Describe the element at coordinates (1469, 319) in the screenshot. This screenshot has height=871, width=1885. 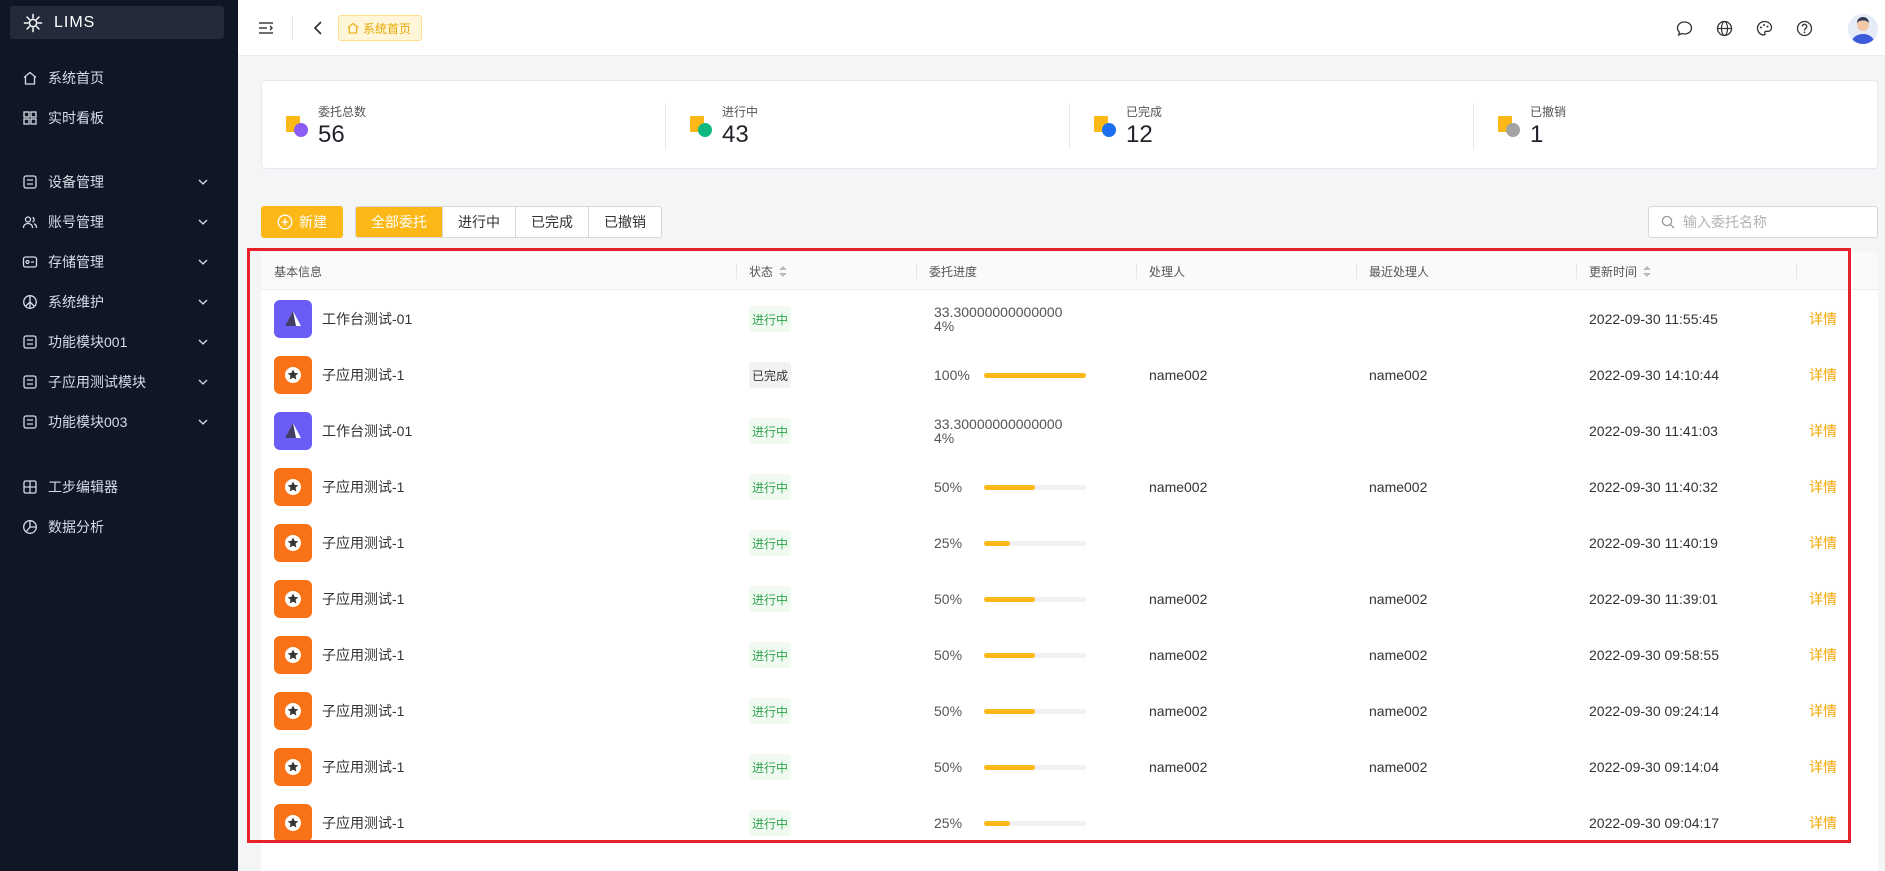
I see `recent-handler-cell` at that location.